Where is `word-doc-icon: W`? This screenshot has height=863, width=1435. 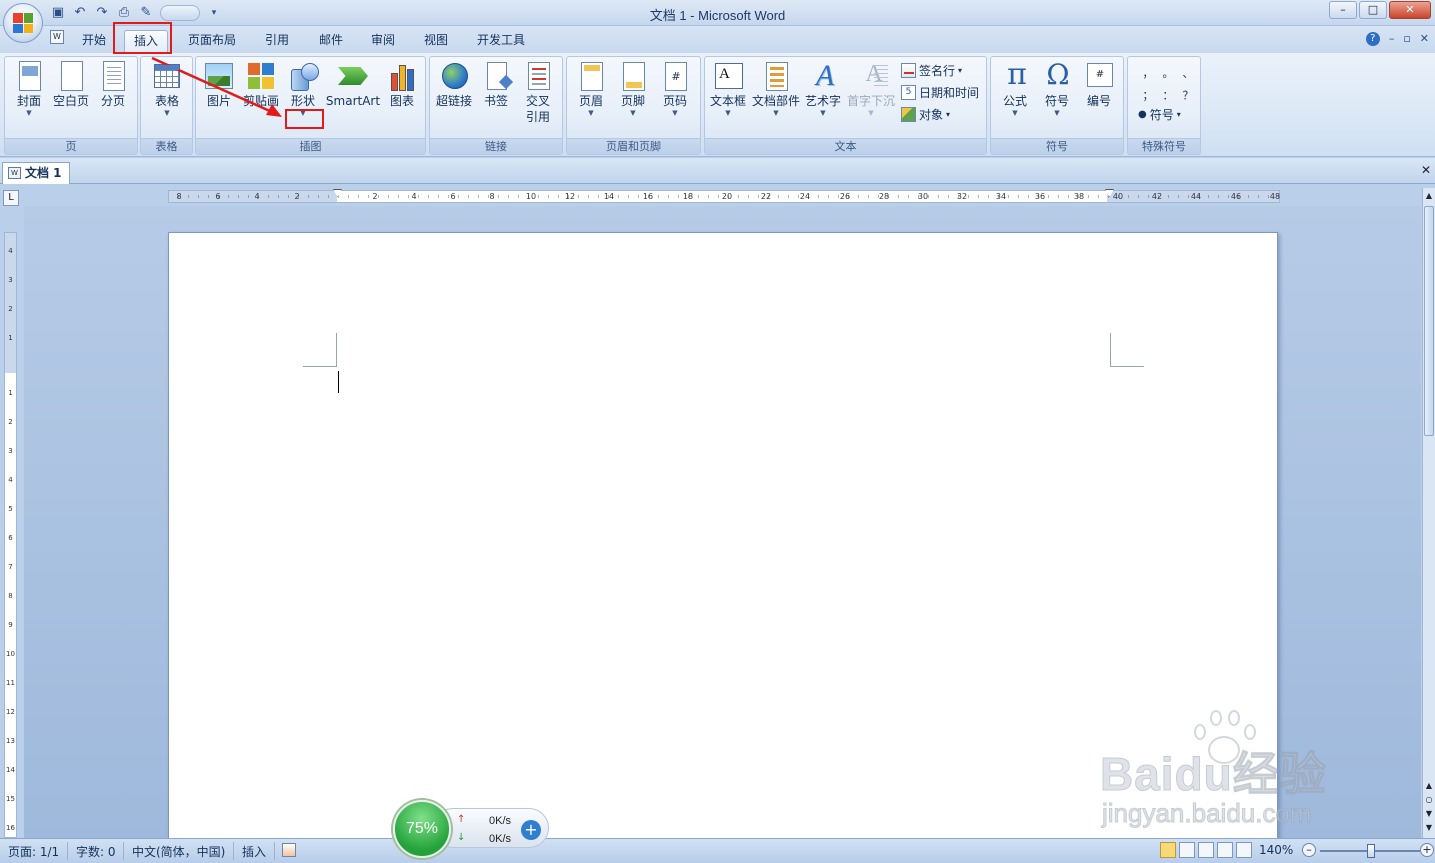
word-doc-icon: W is located at coordinates (14, 173).